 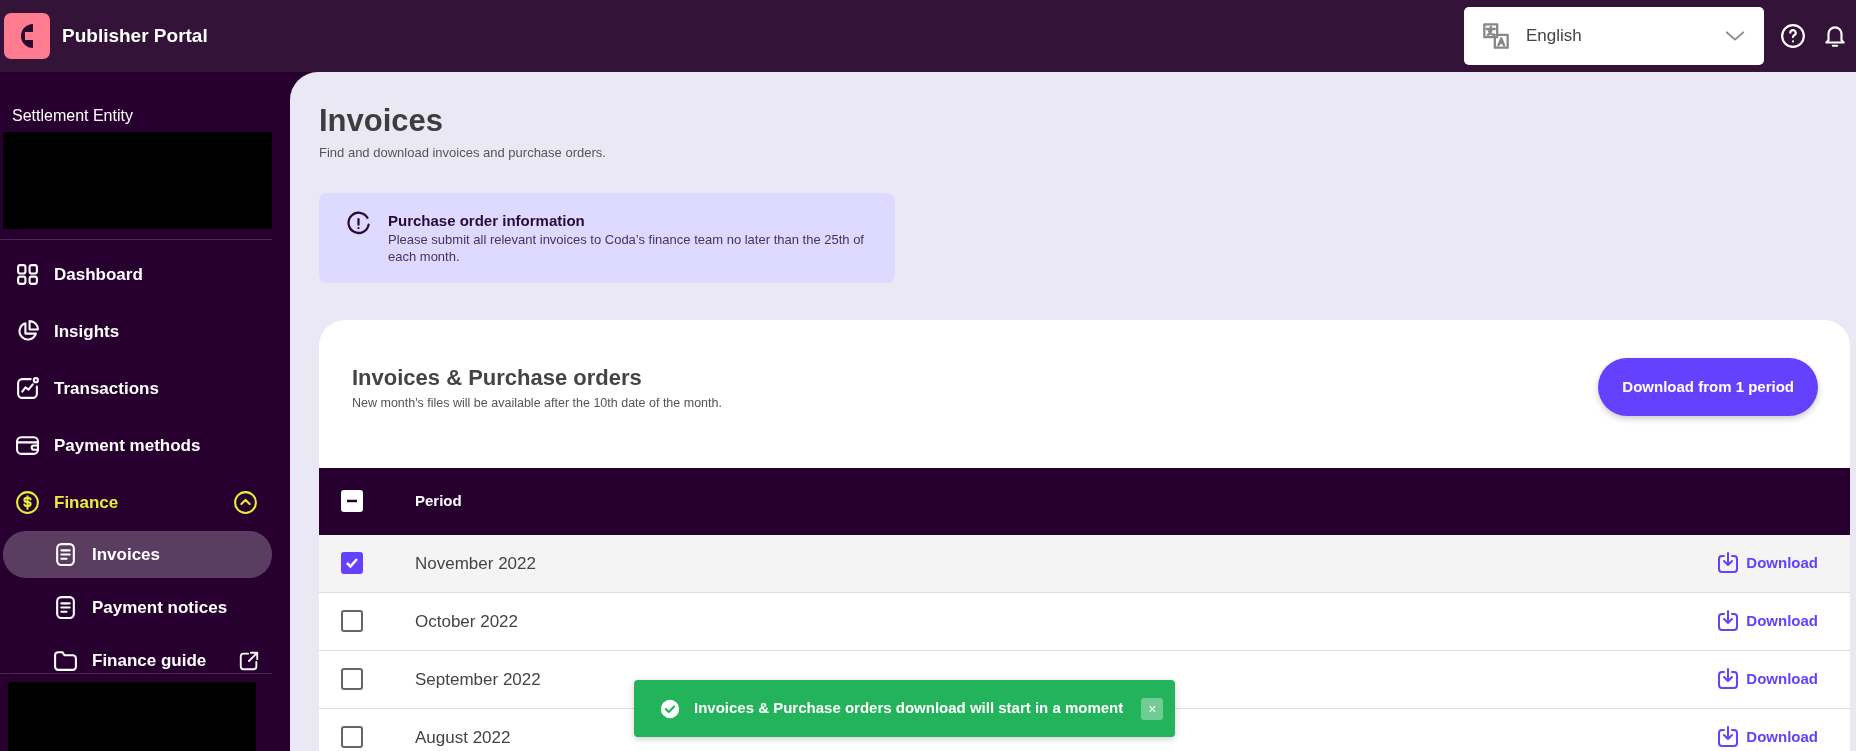 What do you see at coordinates (137, 655) in the screenshot?
I see `nav-item: Finance guide` at bounding box center [137, 655].